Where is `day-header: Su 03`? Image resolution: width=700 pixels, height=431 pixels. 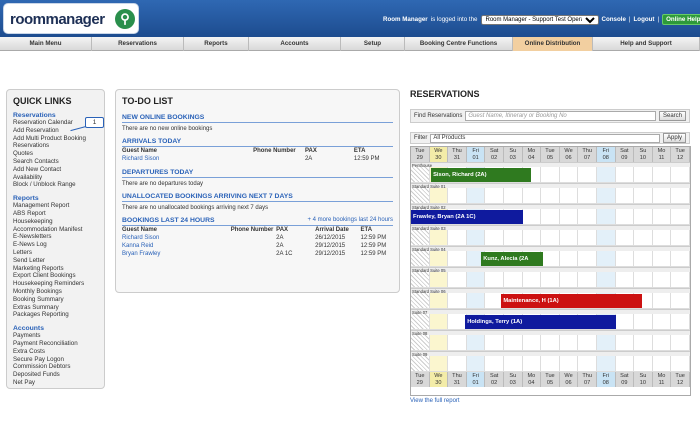 day-header: Su 03 is located at coordinates (513, 379).